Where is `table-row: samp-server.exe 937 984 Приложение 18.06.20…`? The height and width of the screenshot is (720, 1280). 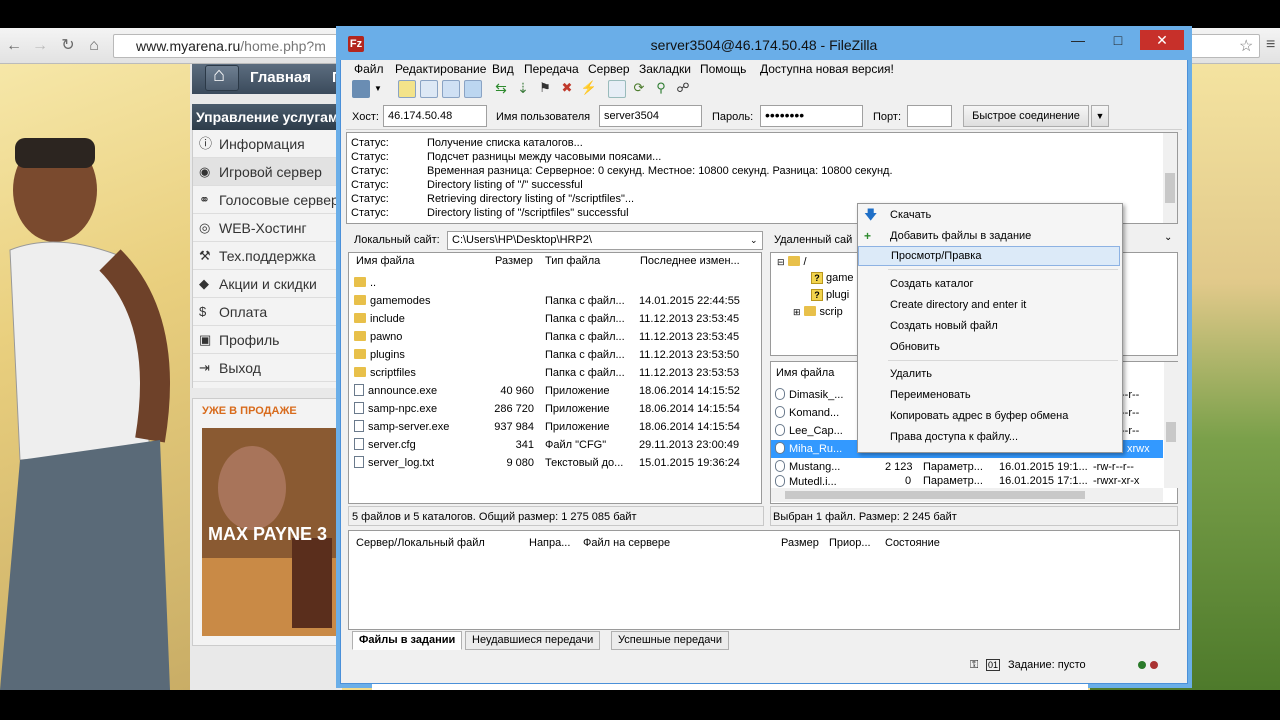 table-row: samp-server.exe 937 984 Приложение 18.06.20… is located at coordinates (556, 427).